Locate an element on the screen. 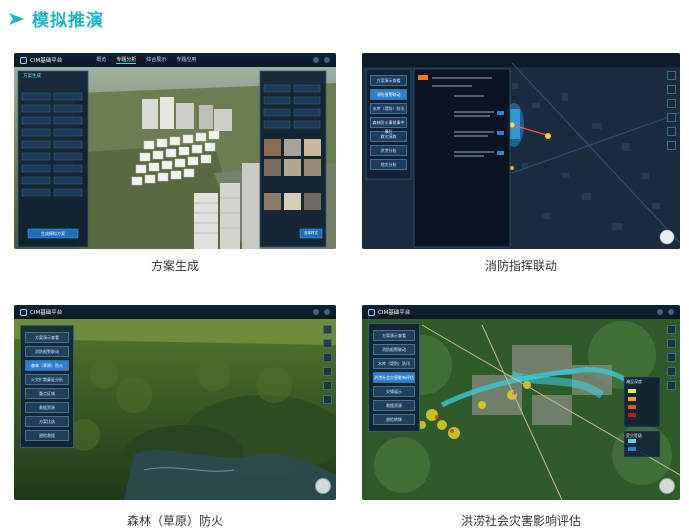  menu-item: 洪涝分析 is located at coordinates (388, 150).